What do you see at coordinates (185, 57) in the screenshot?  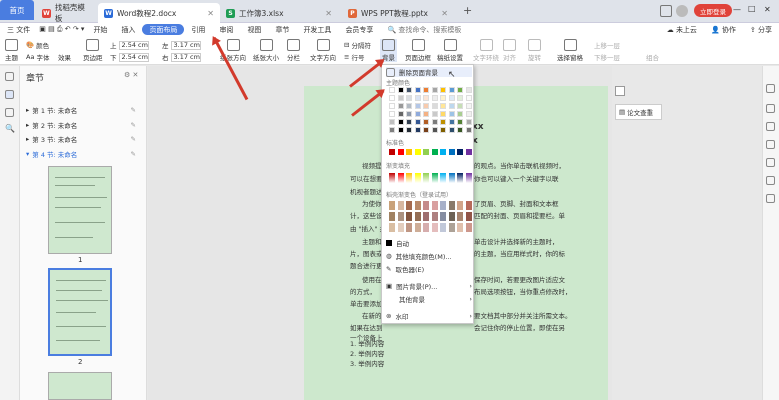 I see `margin-right-input: 3.17 cm` at bounding box center [185, 57].